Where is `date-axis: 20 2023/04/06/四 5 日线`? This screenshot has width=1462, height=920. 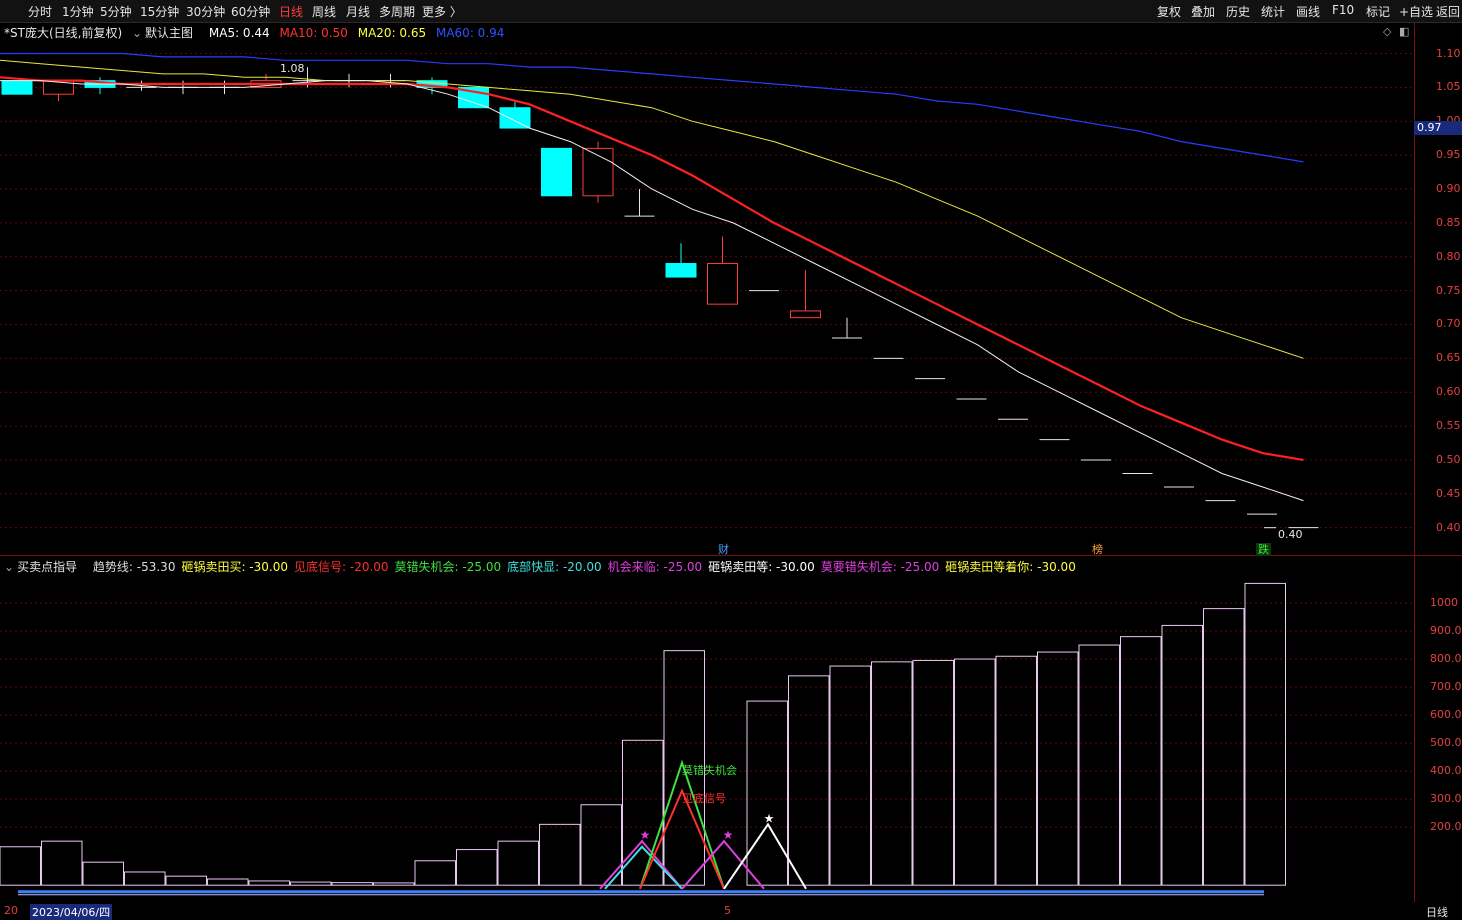
date-axis: 20 2023/04/06/四 5 日线 is located at coordinates (731, 911).